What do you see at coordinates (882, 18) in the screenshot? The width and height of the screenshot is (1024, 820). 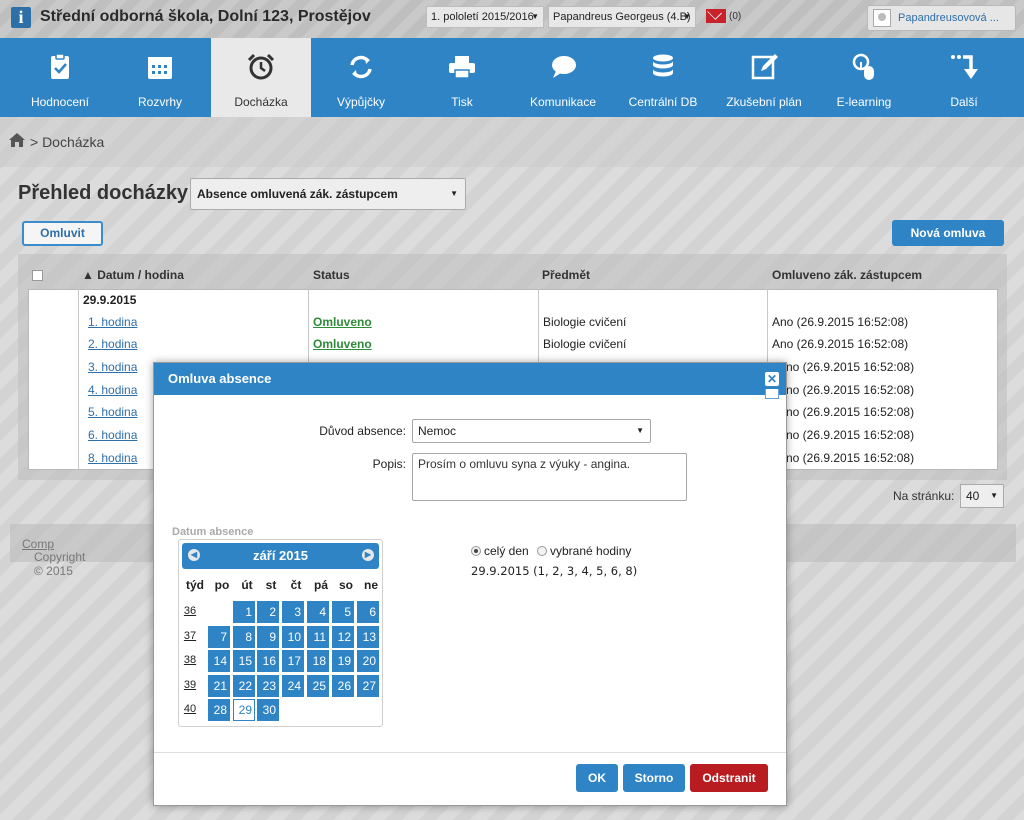 I see `avatar` at bounding box center [882, 18].